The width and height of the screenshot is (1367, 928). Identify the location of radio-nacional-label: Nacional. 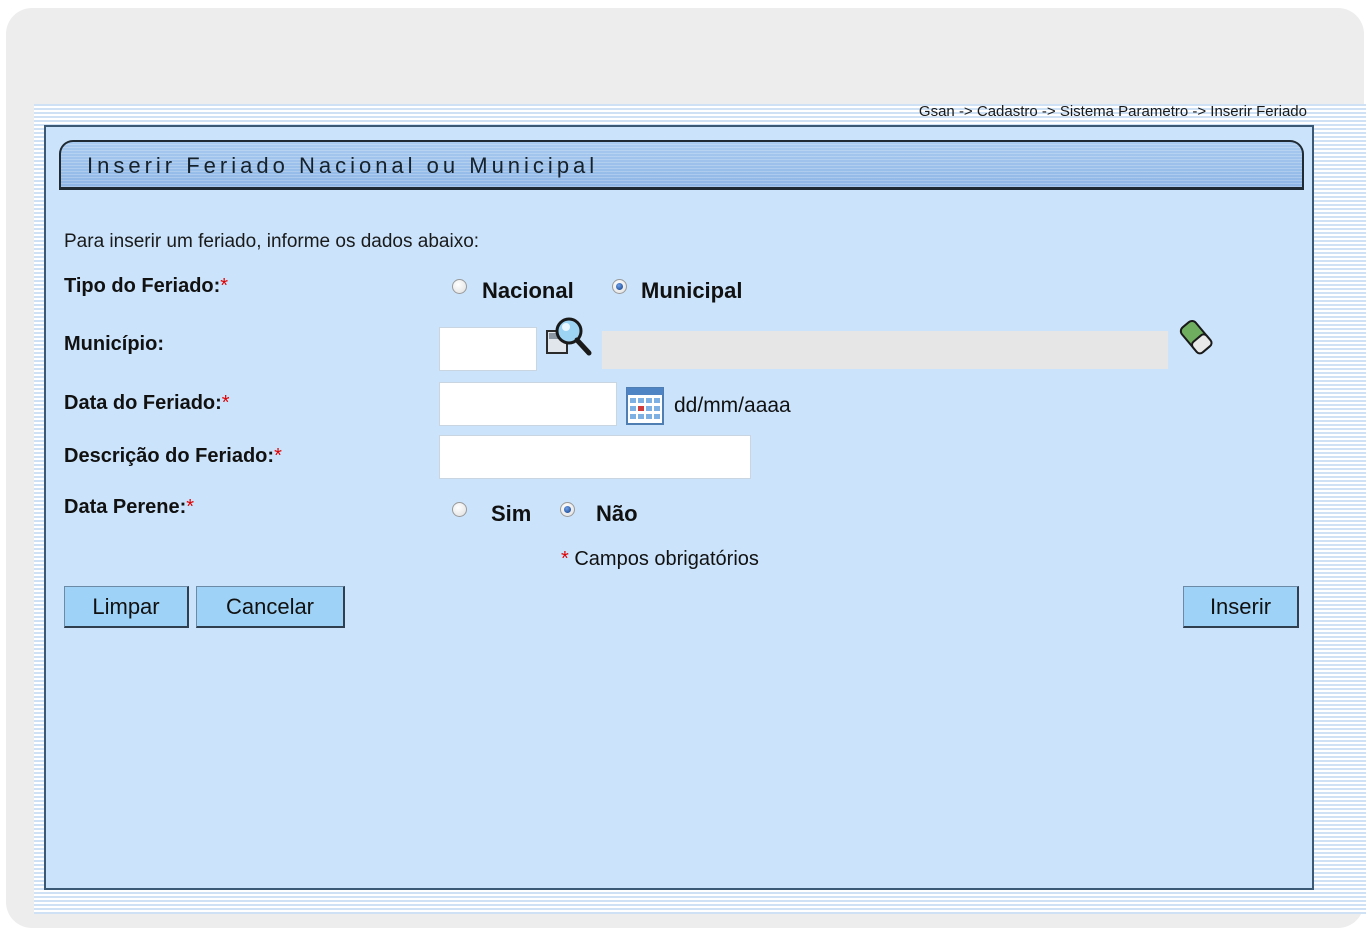
(528, 291).